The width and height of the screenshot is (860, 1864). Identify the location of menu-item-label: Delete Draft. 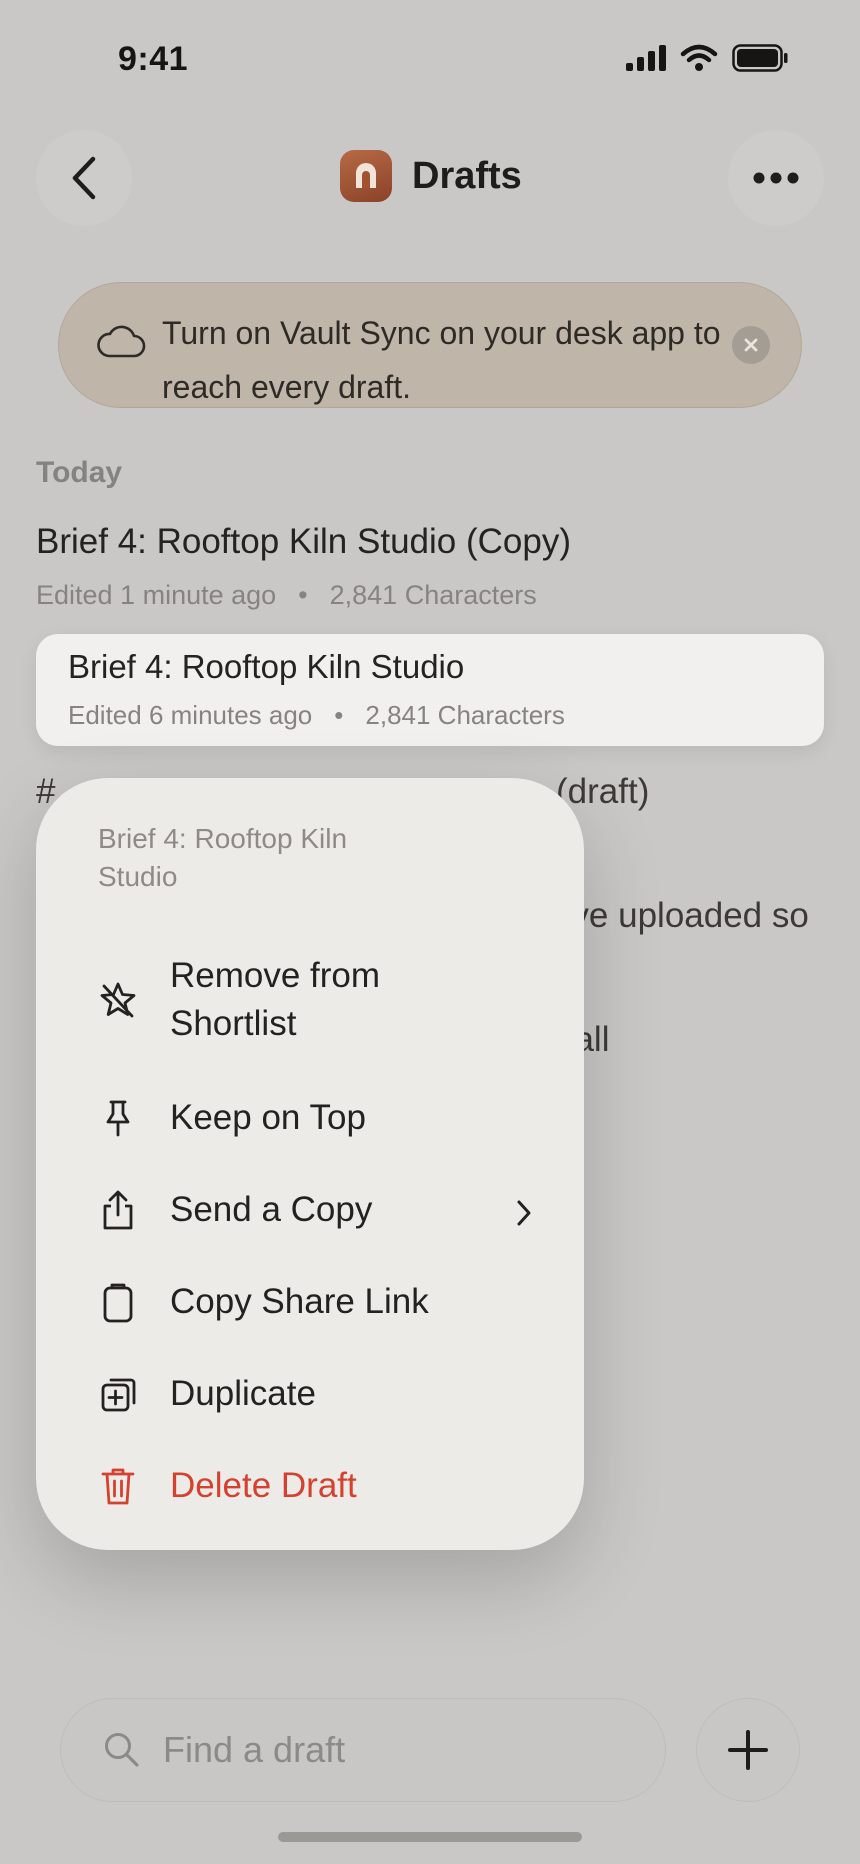
(263, 1485).